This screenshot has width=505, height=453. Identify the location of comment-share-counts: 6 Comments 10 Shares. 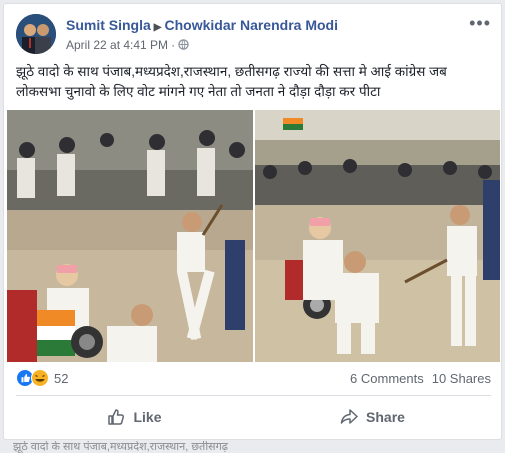
(416, 378).